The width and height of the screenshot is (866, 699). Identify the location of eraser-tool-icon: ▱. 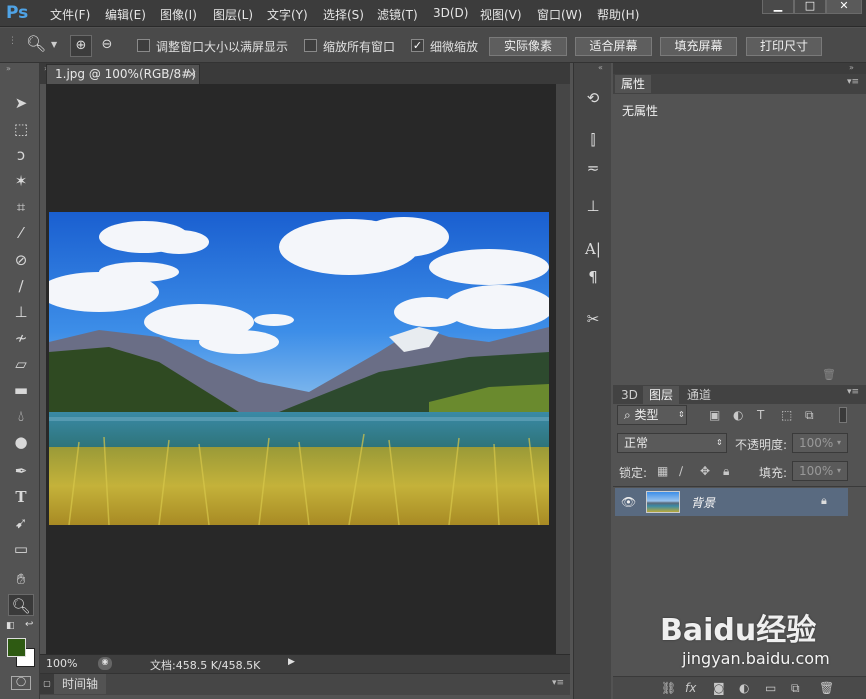
(21, 364).